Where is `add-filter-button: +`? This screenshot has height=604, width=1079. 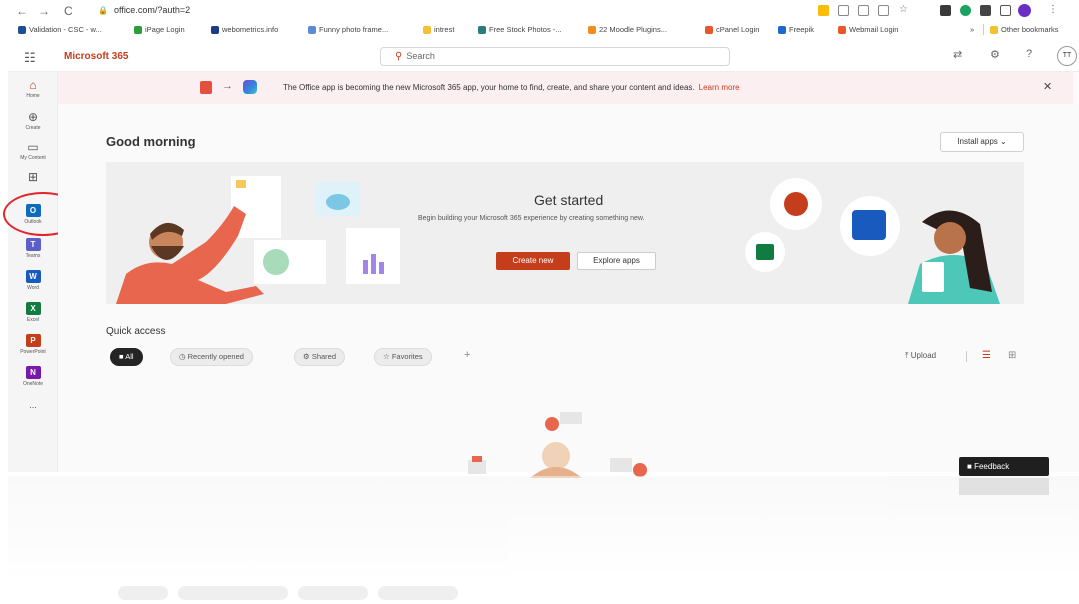
add-filter-button: + is located at coordinates (467, 355).